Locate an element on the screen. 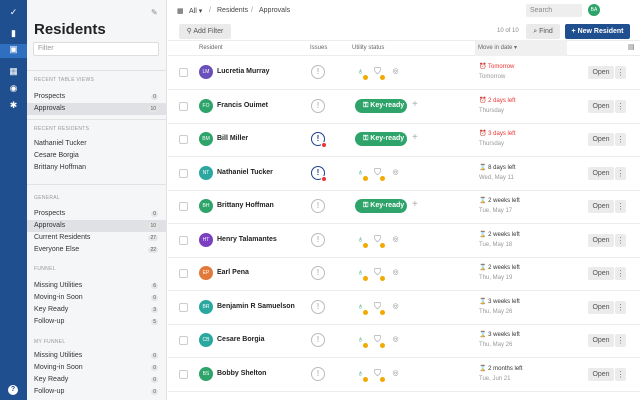 The height and width of the screenshot is (400, 640). resident-name: Bobby Shelton is located at coordinates (241, 373).